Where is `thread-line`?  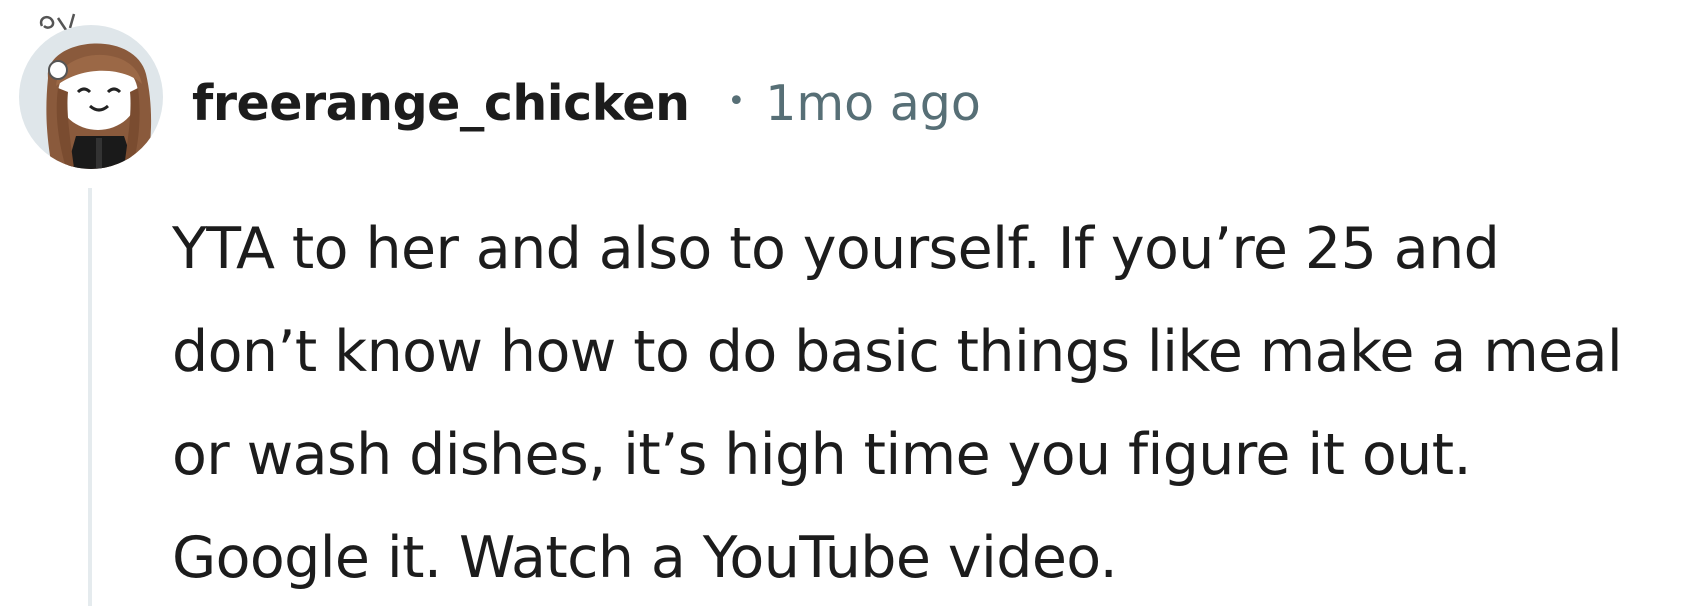
thread-line is located at coordinates (90, 397).